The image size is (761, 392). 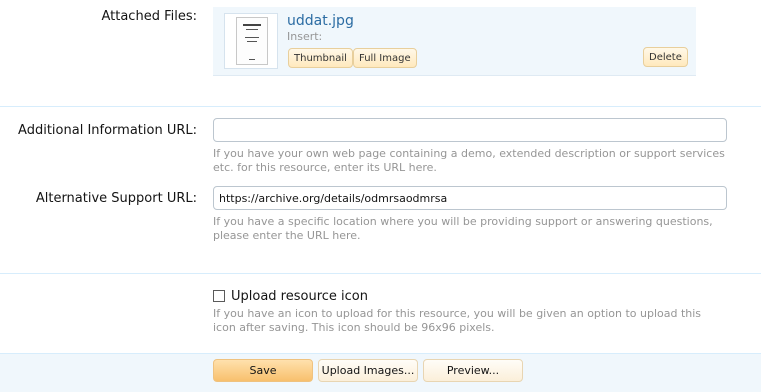 I want to click on insert-label: Insert:, so click(x=305, y=36).